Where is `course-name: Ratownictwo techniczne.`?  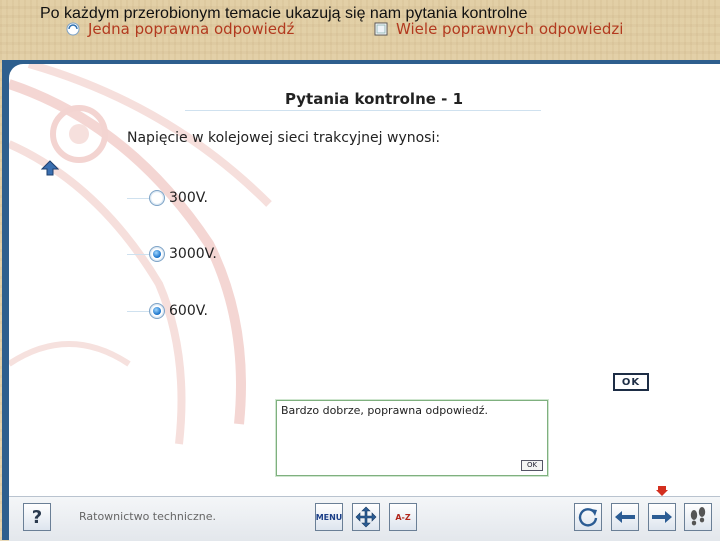 course-name: Ratownictwo techniczne. is located at coordinates (147, 516).